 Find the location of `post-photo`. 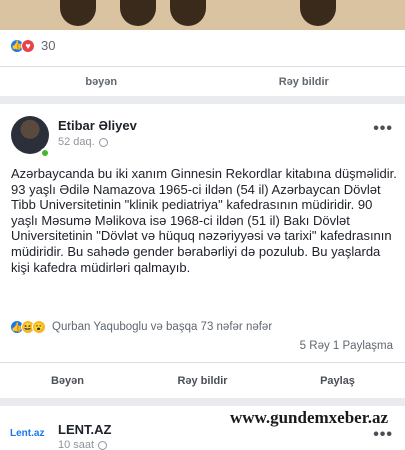

post-photo is located at coordinates (202, 15).